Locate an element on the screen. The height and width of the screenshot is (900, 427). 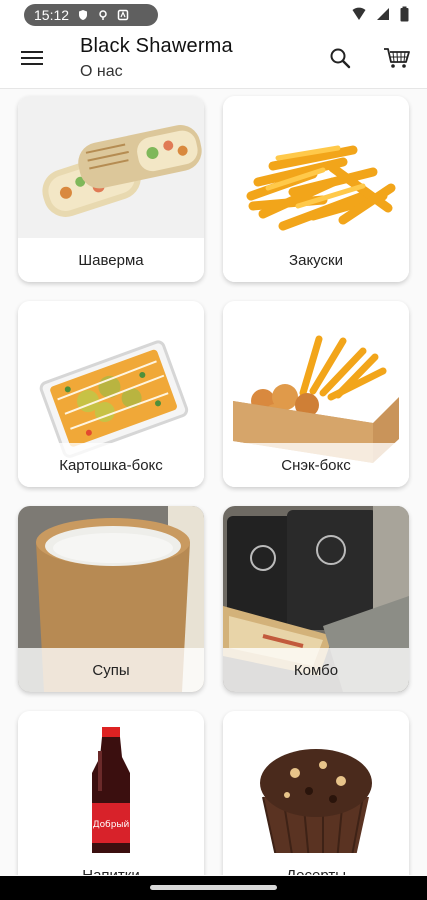
about-link: О нас is located at coordinates (101, 72).